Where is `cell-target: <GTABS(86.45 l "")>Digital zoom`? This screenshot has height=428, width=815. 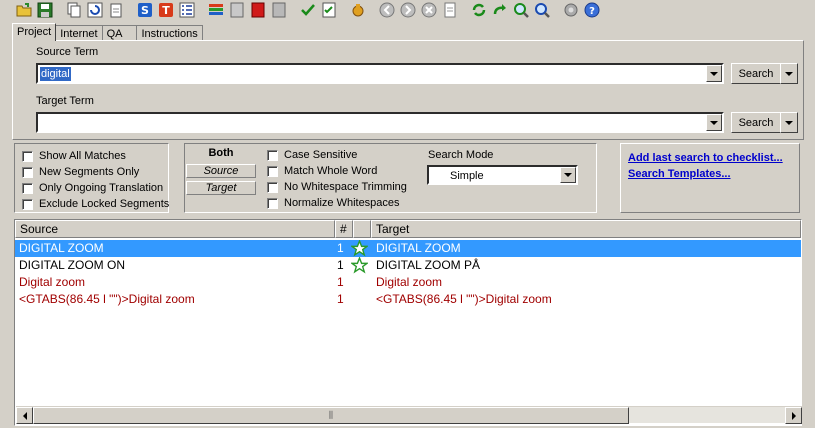
cell-target: <GTABS(86.45 l "")>Digital zoom is located at coordinates (464, 299).